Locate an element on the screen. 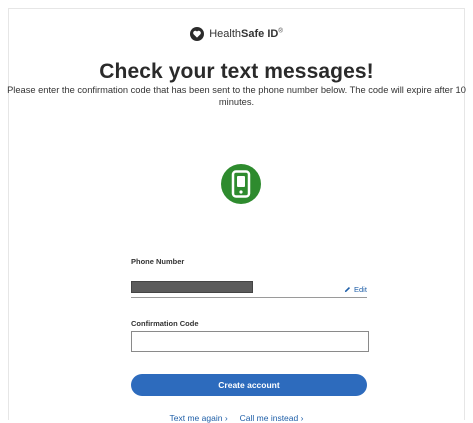  edit-phone-link: Edit is located at coordinates (355, 289).